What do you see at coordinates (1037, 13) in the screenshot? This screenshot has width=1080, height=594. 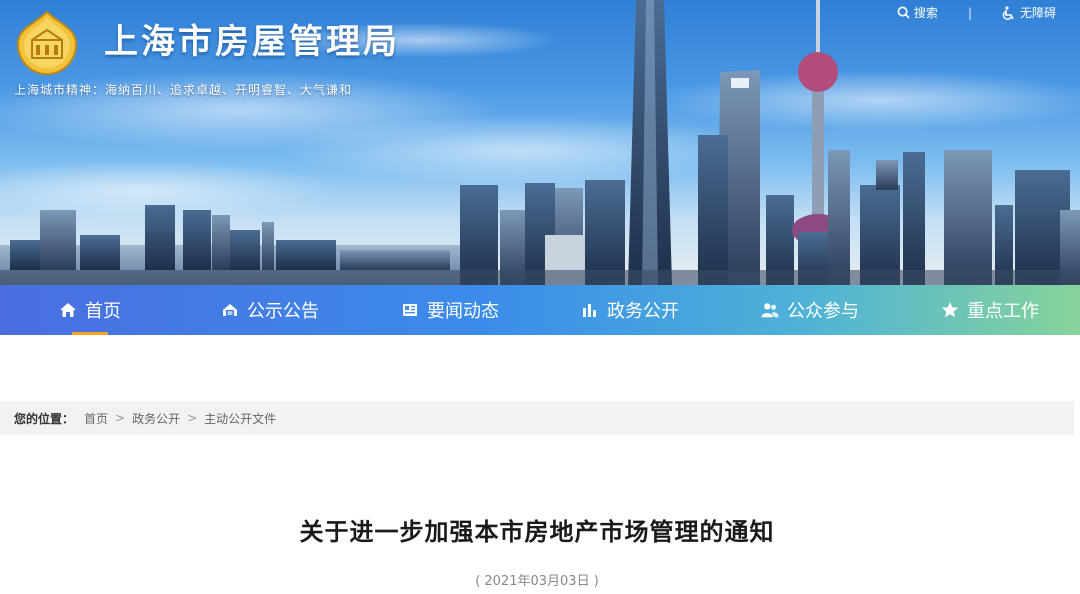 I see `accessibility-label: 无障碍` at bounding box center [1037, 13].